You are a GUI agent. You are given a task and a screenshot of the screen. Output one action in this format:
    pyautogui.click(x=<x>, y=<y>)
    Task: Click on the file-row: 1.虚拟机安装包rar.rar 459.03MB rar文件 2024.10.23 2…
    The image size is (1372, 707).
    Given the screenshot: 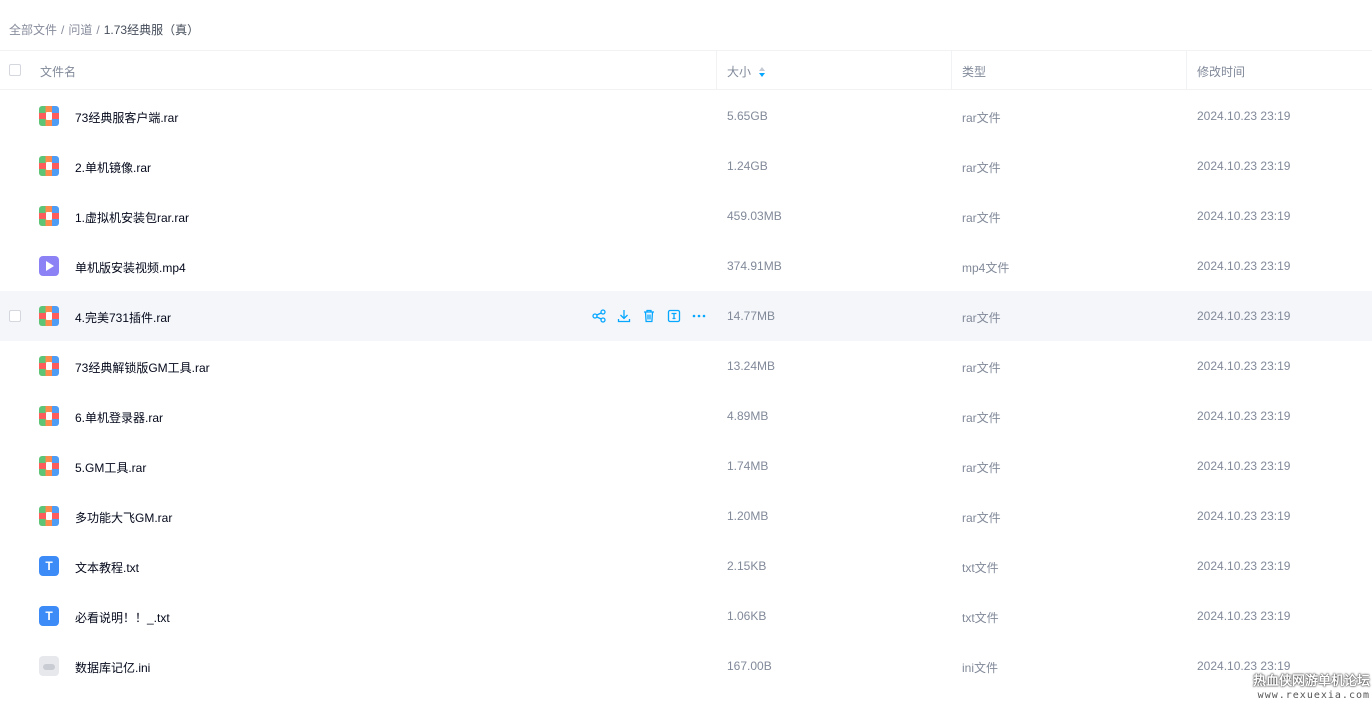 What is the action you would take?
    pyautogui.click(x=686, y=216)
    